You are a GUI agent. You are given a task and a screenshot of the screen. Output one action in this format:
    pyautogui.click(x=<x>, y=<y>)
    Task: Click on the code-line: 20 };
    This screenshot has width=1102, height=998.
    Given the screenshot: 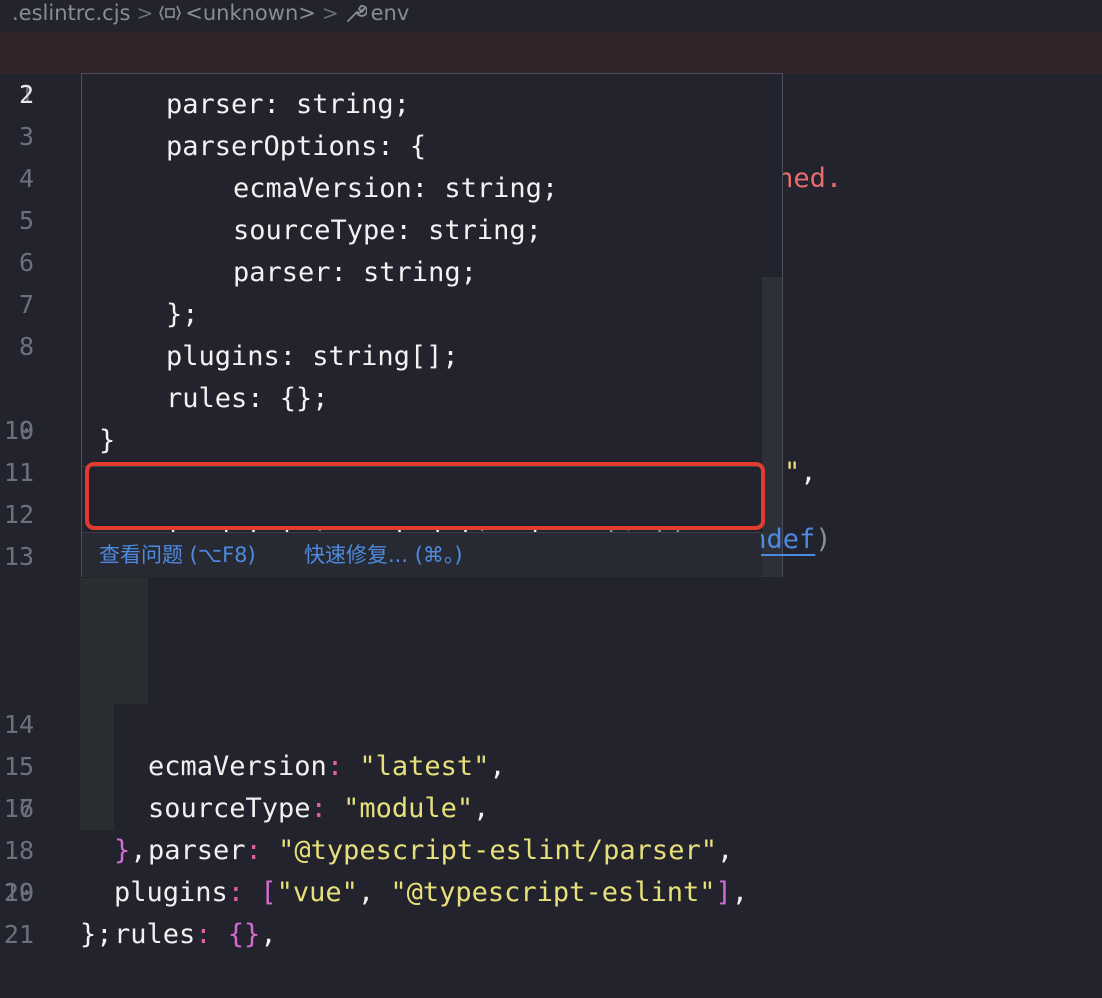 What is the action you would take?
    pyautogui.click(x=551, y=890)
    